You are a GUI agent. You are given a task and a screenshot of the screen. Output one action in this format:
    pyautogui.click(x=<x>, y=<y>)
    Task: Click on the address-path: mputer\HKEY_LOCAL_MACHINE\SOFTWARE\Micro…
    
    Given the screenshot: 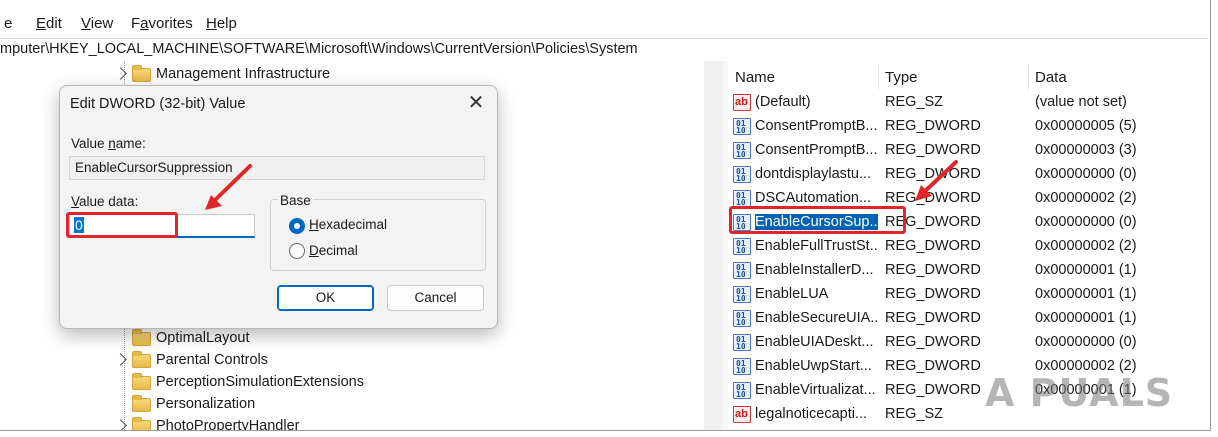 What is the action you would take?
    pyautogui.click(x=319, y=49)
    